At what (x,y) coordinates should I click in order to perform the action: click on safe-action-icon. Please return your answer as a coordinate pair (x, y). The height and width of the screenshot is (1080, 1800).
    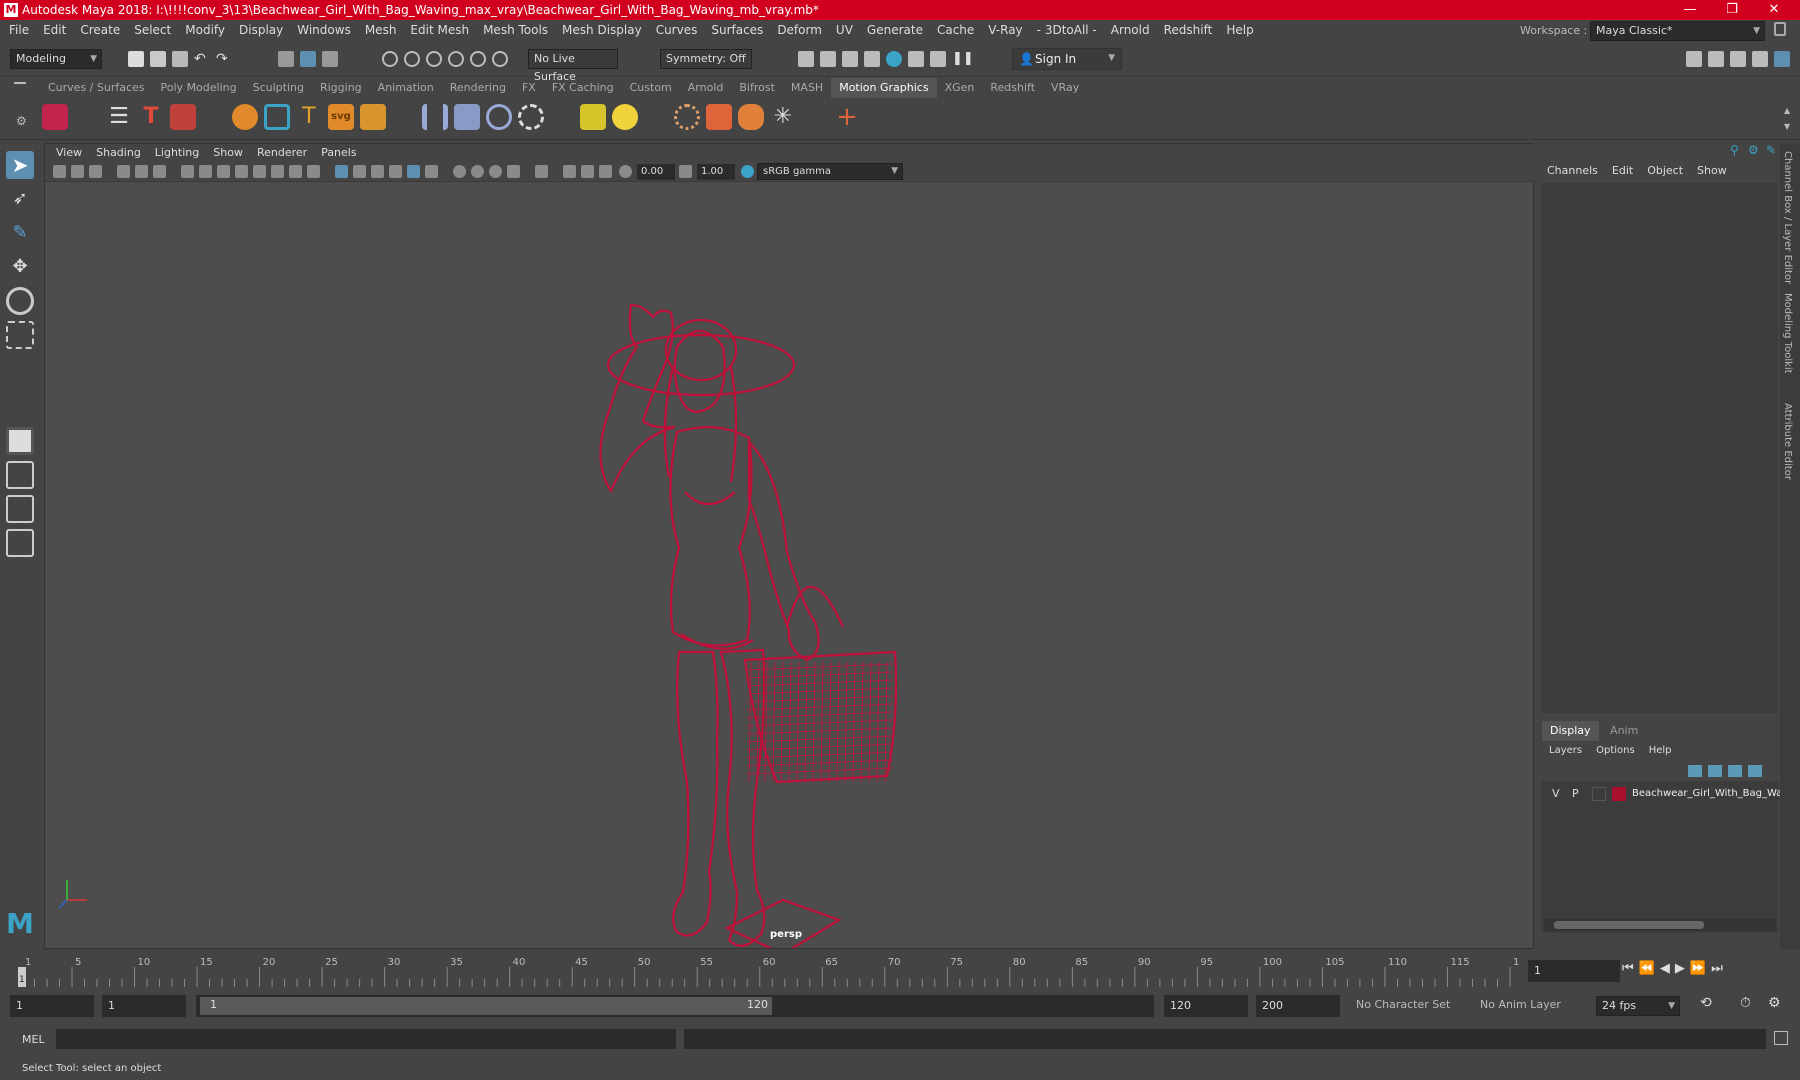
    Looking at the image, I should click on (277, 171).